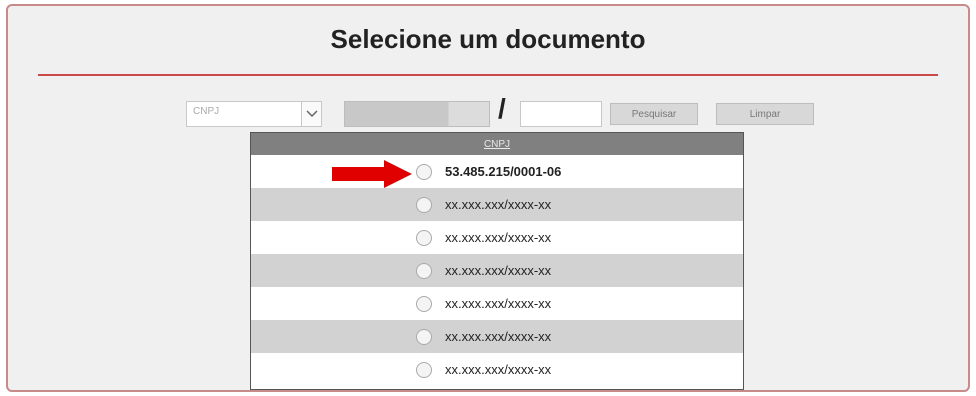 The width and height of the screenshot is (976, 396). Describe the element at coordinates (488, 75) in the screenshot. I see `title-divider` at that location.